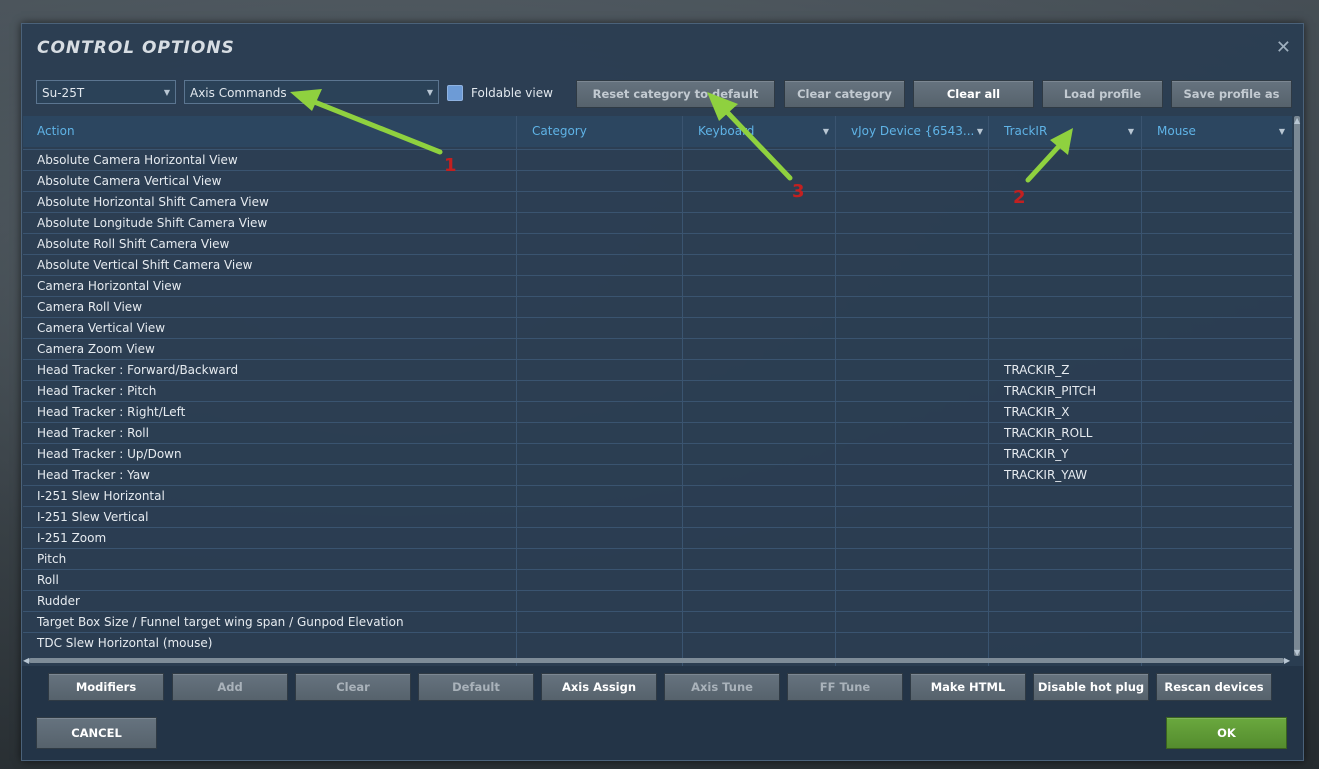 Image resolution: width=1319 pixels, height=769 pixels. What do you see at coordinates (450, 165) in the screenshot?
I see `annotation-label-1: 1` at bounding box center [450, 165].